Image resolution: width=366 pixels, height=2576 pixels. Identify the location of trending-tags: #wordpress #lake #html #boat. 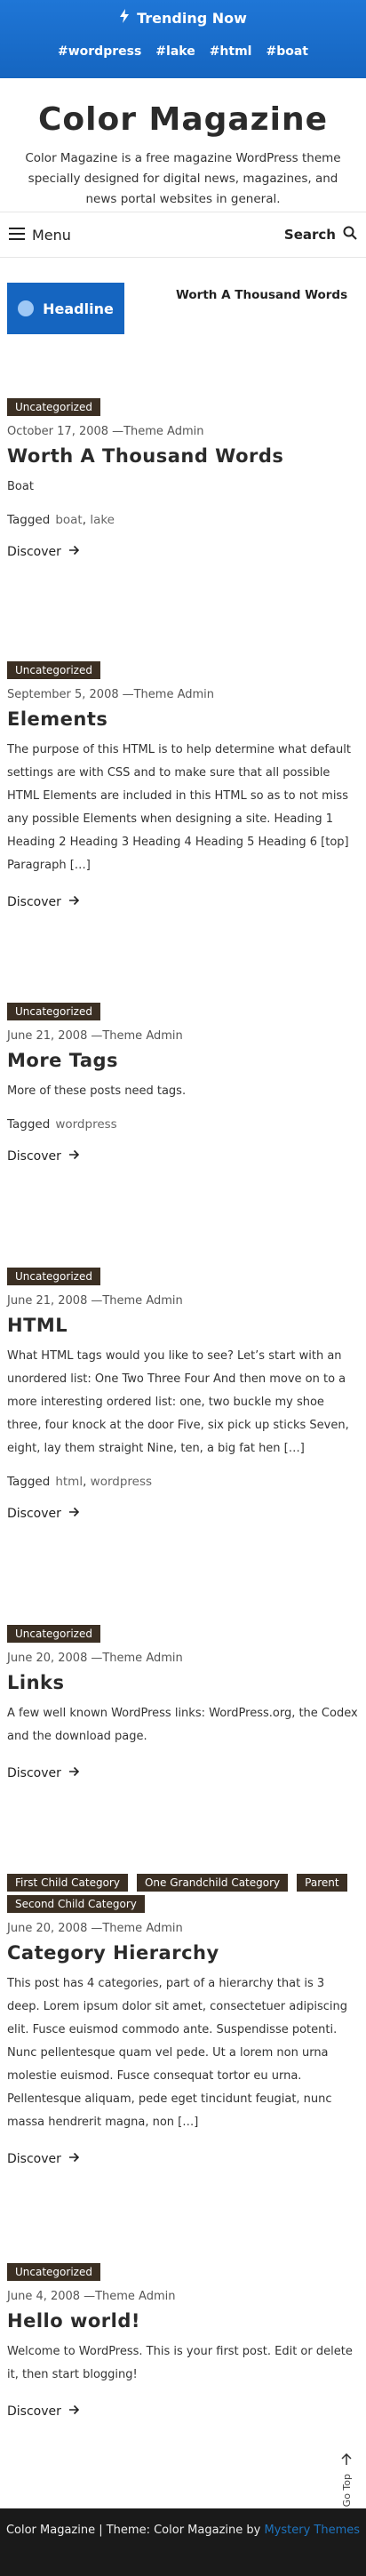
(183, 51).